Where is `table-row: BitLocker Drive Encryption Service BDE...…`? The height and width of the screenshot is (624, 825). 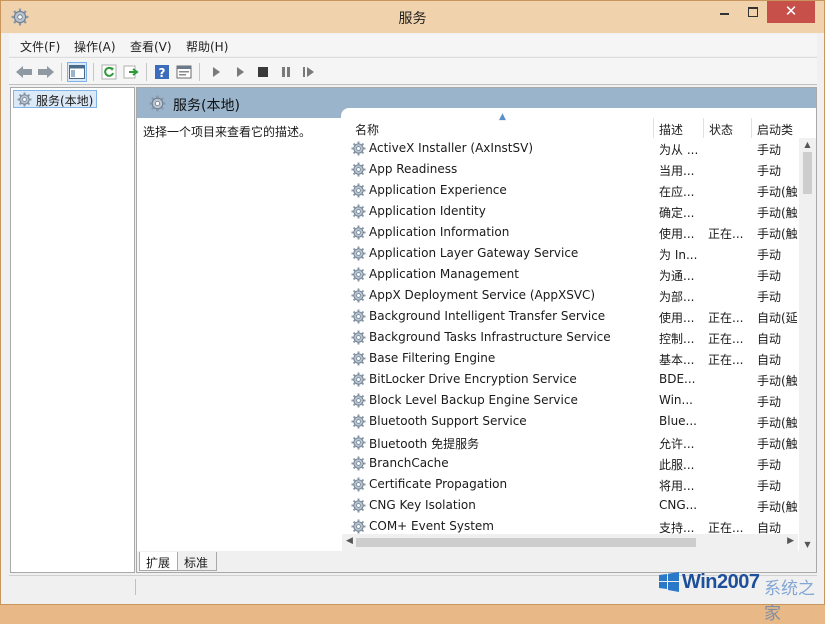
table-row: BitLocker Drive Encryption Service BDE...… is located at coordinates (570, 379).